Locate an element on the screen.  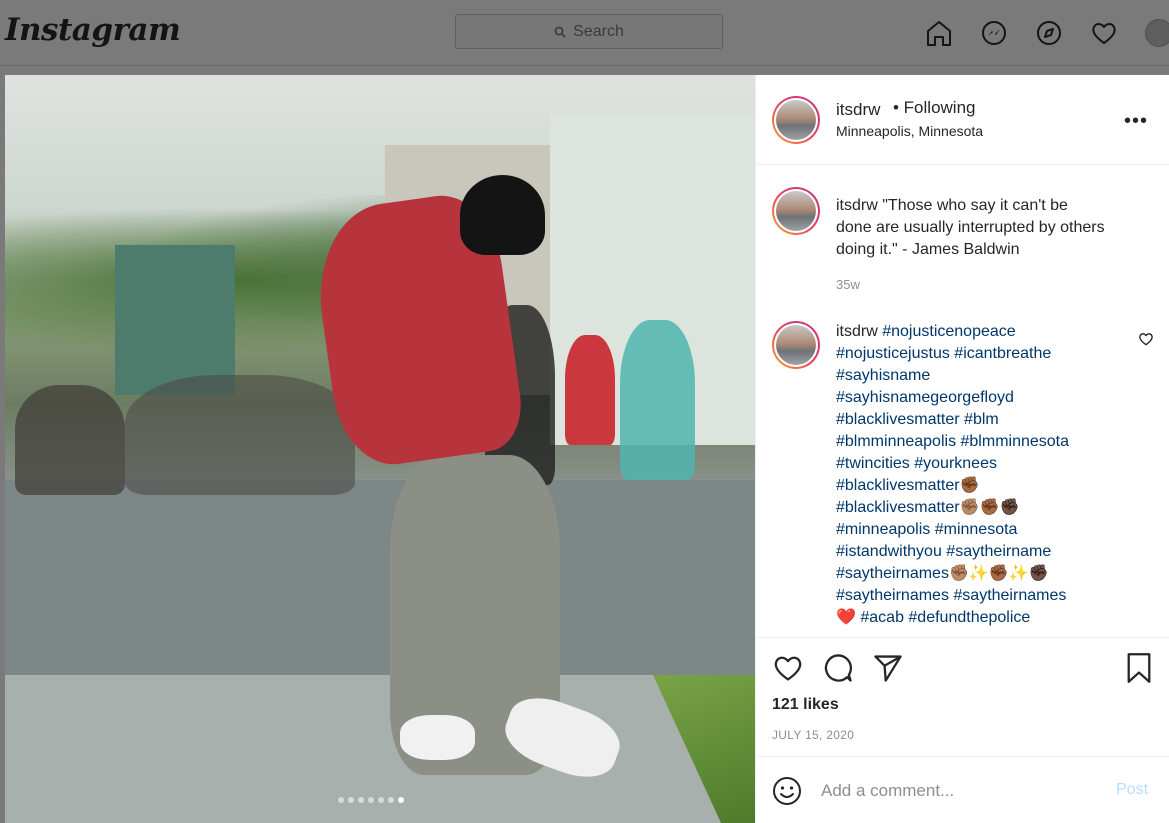
hashtag-line: #saytheirnames #saytheirnames is located at coordinates (951, 595).